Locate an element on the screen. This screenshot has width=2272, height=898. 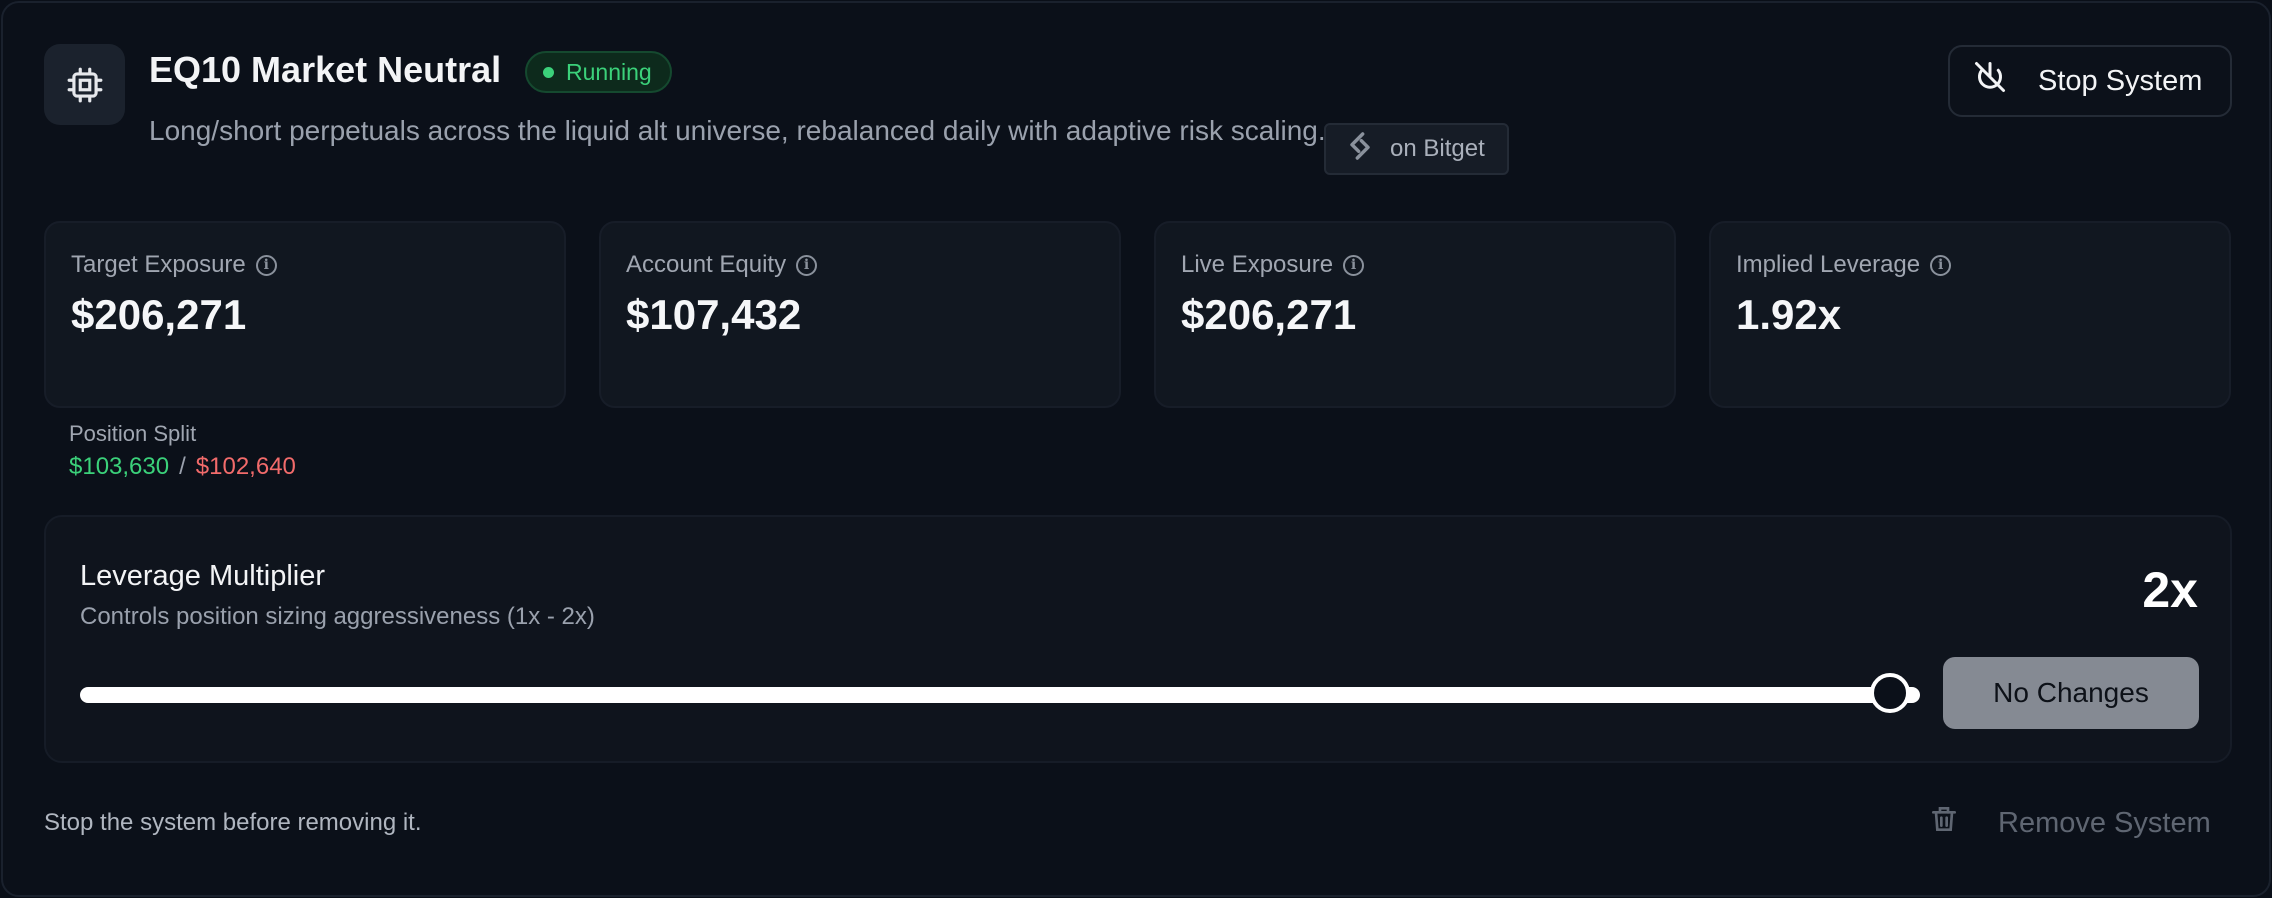
leverage-title: Leverage Multiplier is located at coordinates (203, 576).